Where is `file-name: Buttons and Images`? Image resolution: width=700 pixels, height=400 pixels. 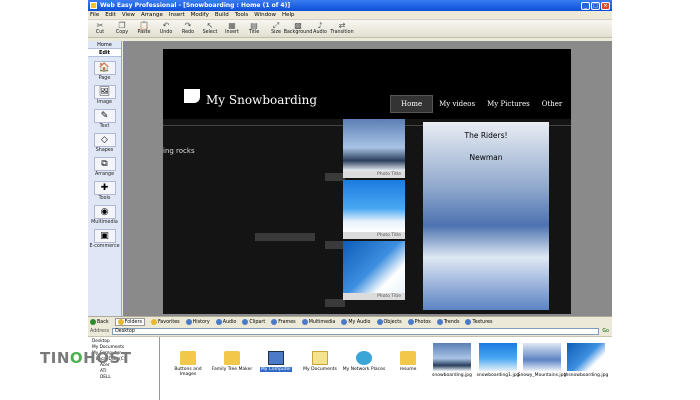
file-name: Buttons and Images is located at coordinates (188, 372).